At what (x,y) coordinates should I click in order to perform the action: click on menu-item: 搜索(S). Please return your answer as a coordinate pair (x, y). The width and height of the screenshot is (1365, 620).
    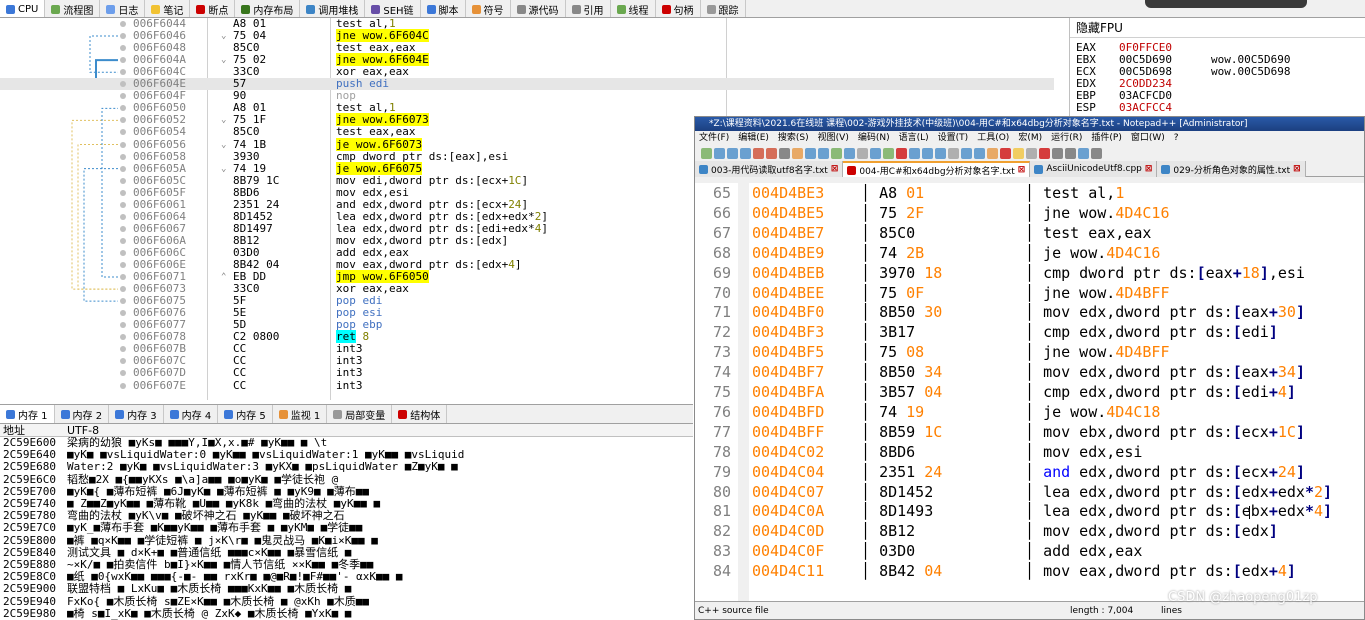
    Looking at the image, I should click on (793, 138).